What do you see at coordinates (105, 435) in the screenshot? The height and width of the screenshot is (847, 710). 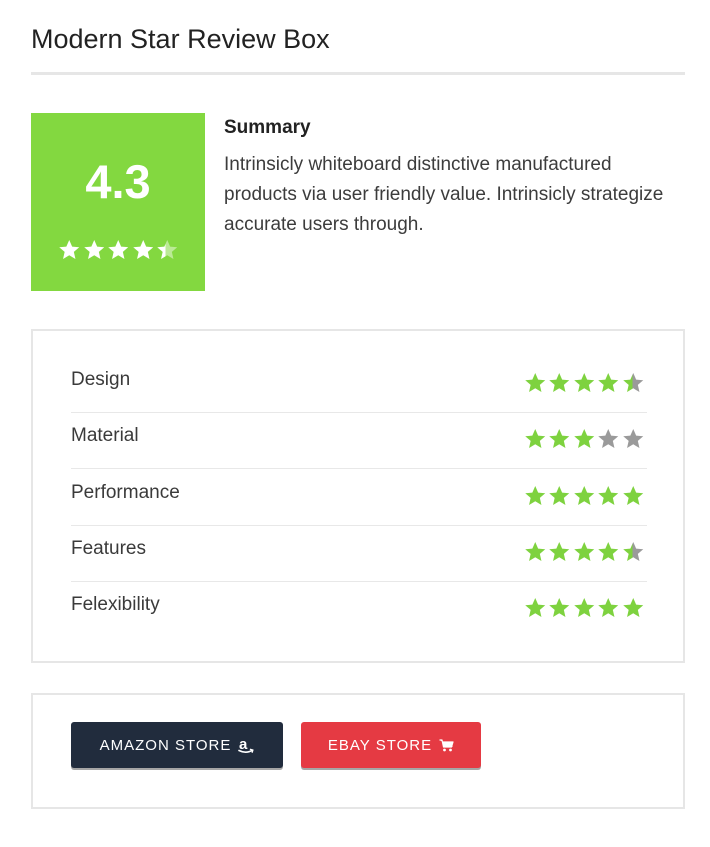 I see `criteria-label: Material` at bounding box center [105, 435].